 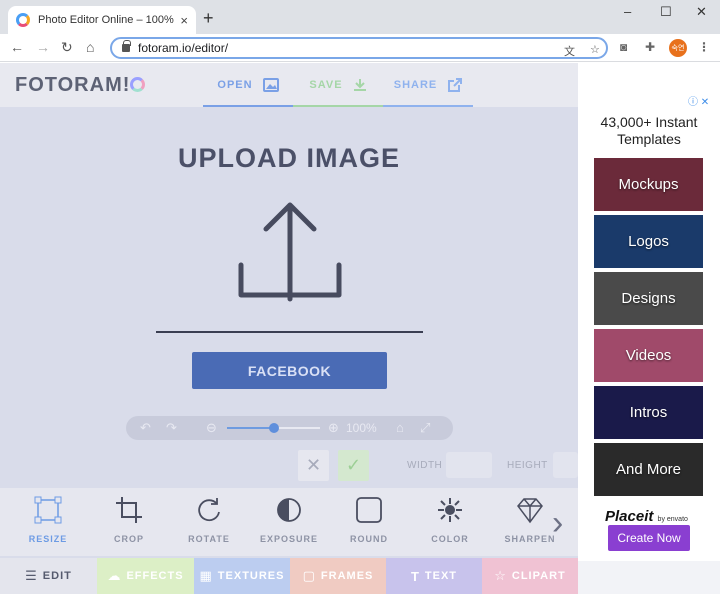 I want to click on exposure-icon, so click(x=289, y=510).